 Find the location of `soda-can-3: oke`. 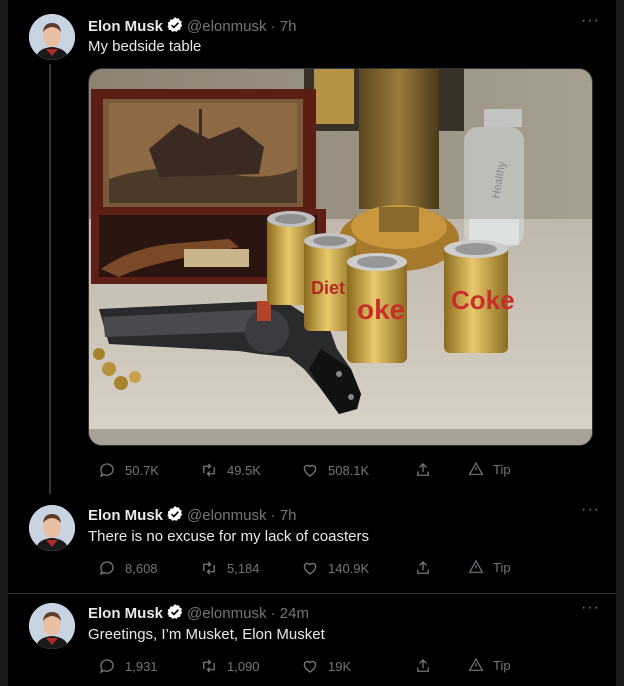

soda-can-3: oke is located at coordinates (377, 308).